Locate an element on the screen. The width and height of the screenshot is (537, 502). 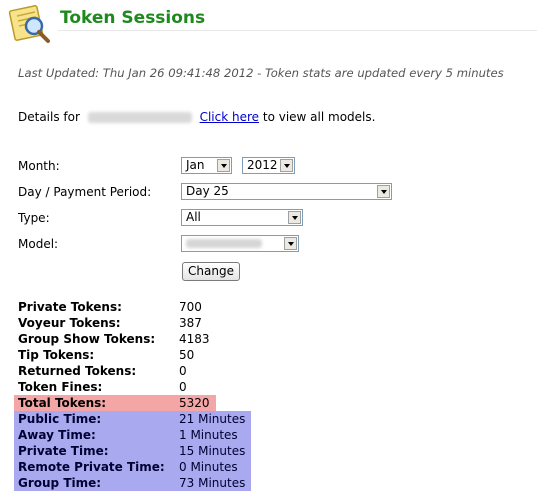
day-period-select-value: Day 25 is located at coordinates (207, 191).